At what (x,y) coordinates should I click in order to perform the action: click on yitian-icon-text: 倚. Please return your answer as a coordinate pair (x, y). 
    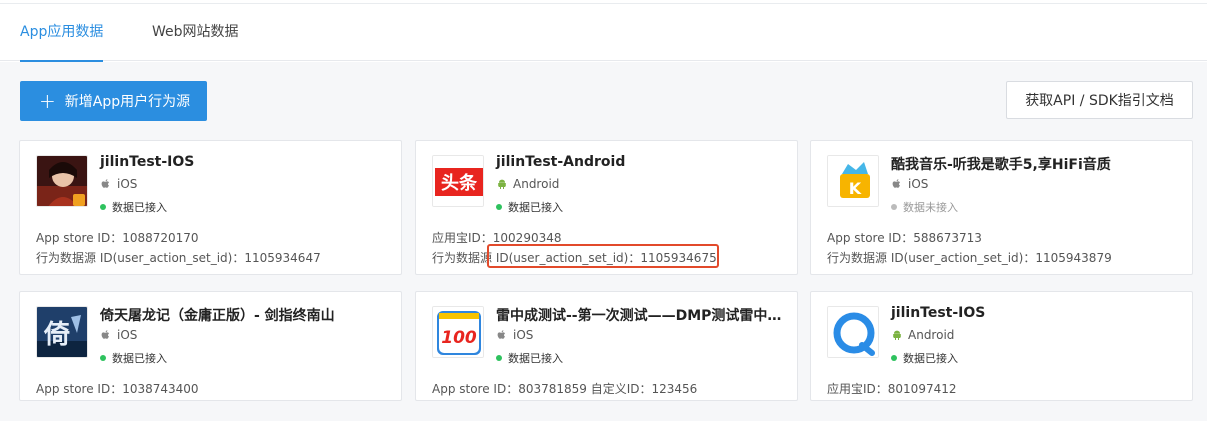
    Looking at the image, I should click on (56, 335).